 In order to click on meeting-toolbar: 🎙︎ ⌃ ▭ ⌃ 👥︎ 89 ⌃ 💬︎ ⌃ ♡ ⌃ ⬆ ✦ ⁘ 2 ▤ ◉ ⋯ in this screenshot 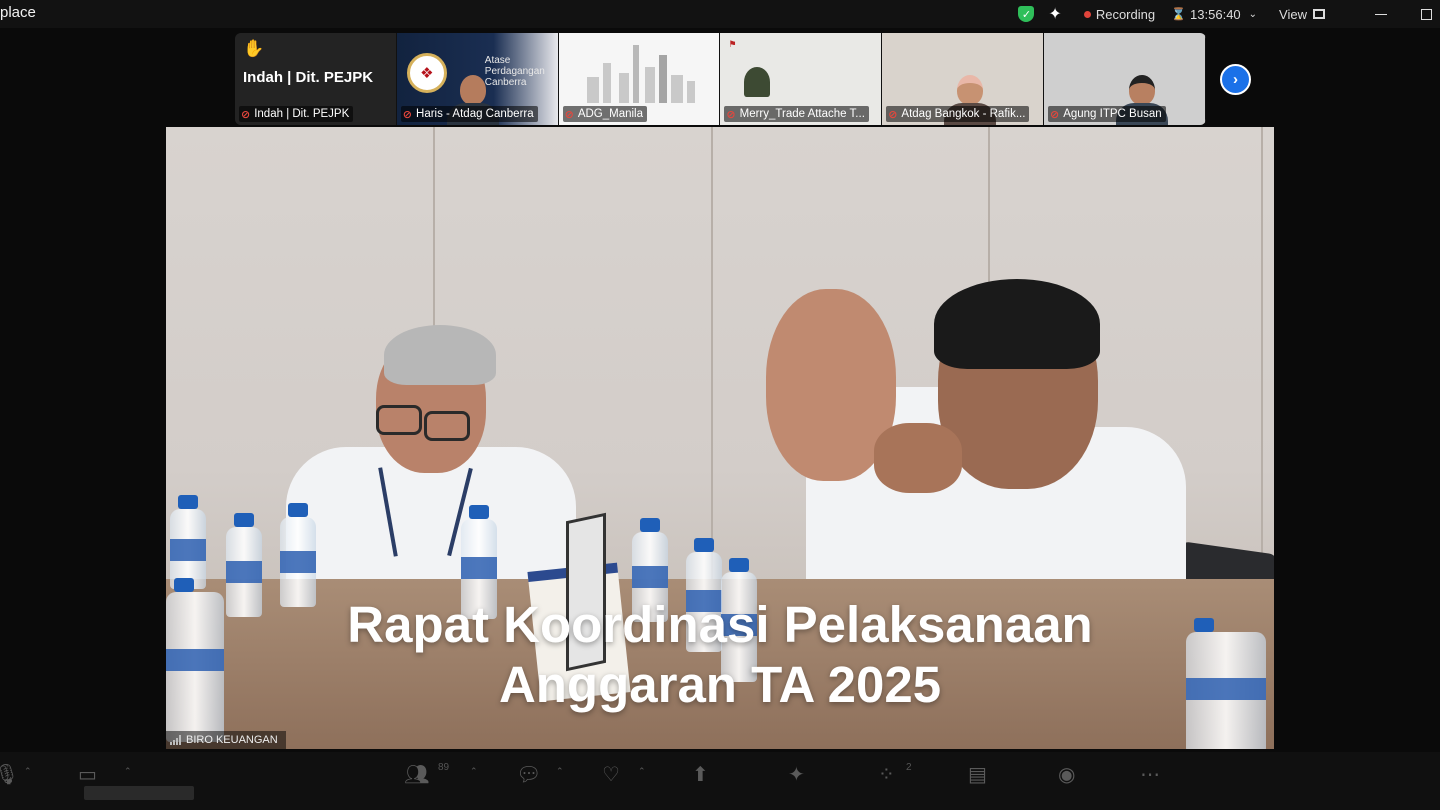, I will do `click(720, 781)`.